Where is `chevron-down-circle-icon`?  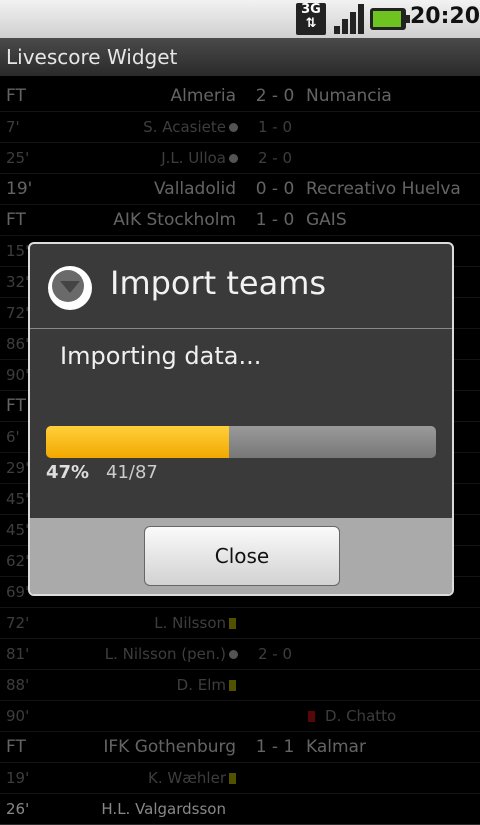 chevron-down-circle-icon is located at coordinates (70, 288).